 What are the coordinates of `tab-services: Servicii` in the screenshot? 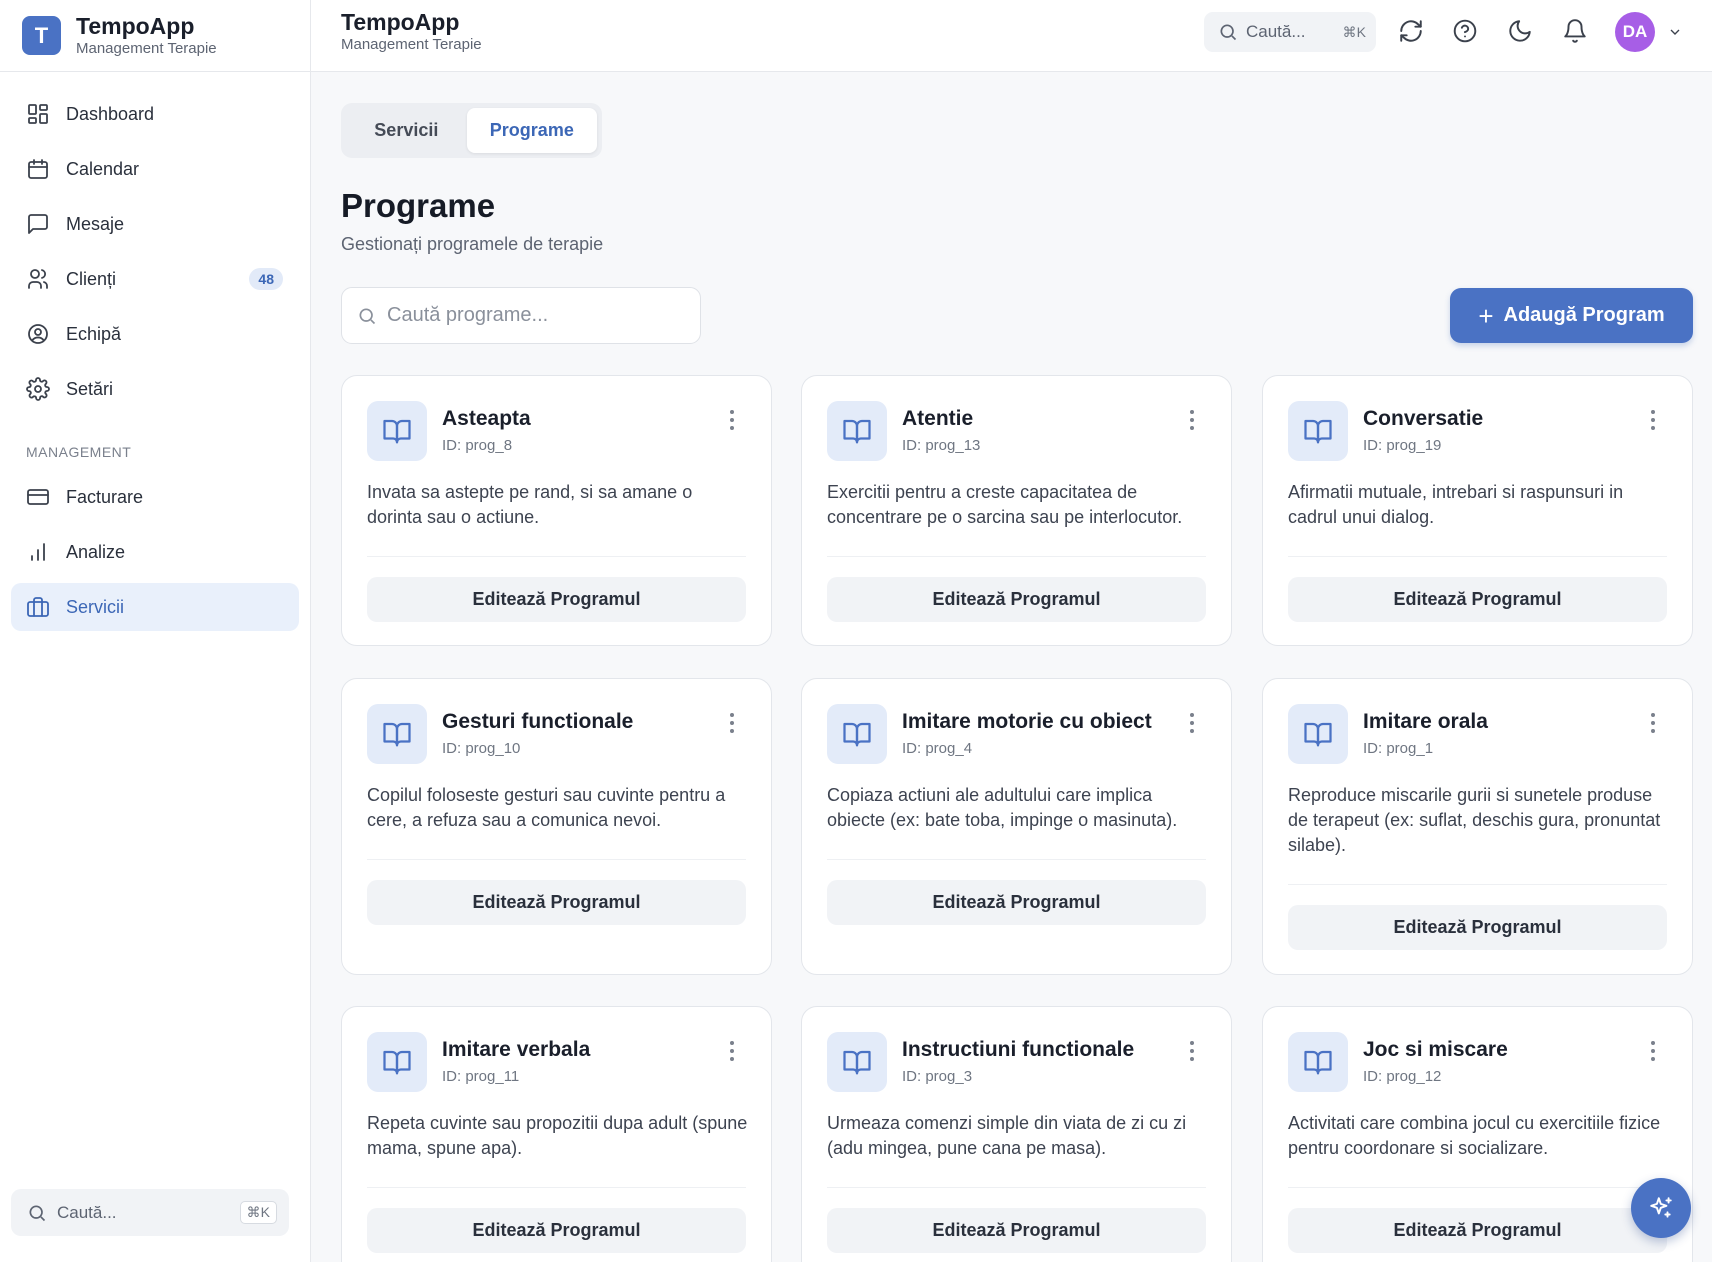 It's located at (406, 130).